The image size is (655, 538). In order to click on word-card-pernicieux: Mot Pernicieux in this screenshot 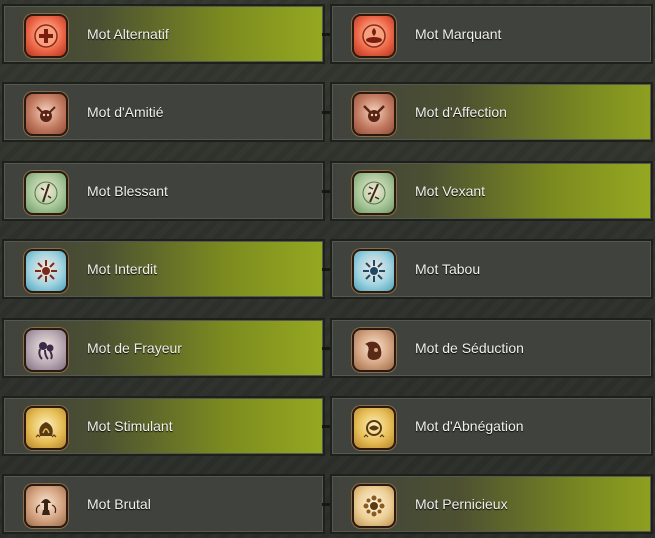, I will do `click(491, 504)`.